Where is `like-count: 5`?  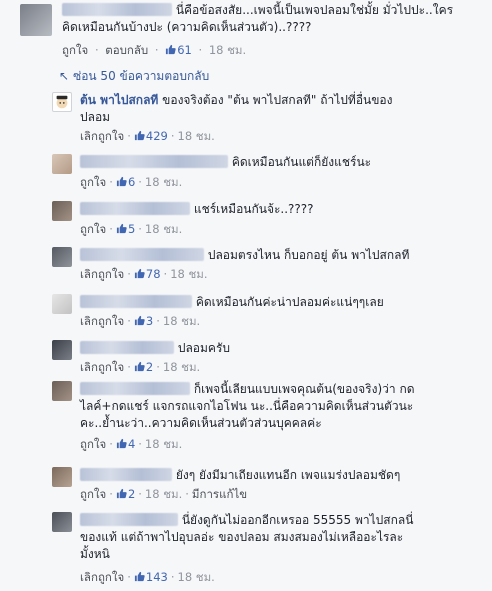 like-count: 5 is located at coordinates (131, 229).